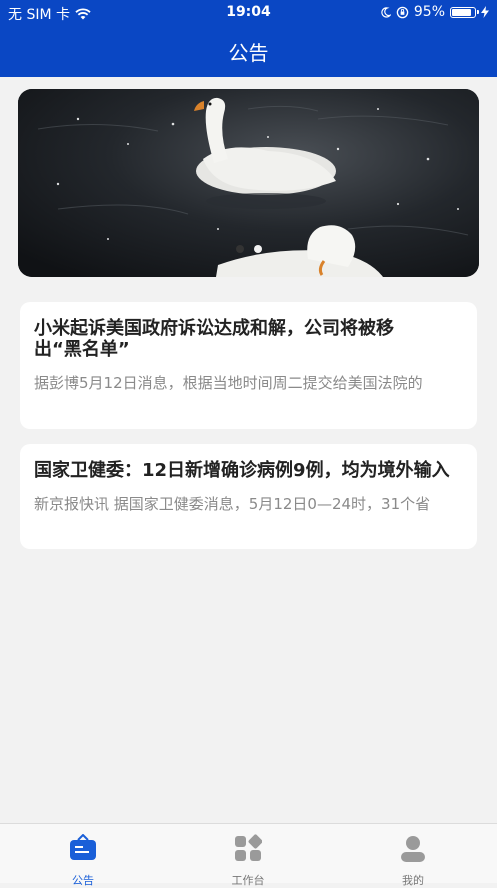  Describe the element at coordinates (83, 846) in the screenshot. I see `announcement-icon` at that location.